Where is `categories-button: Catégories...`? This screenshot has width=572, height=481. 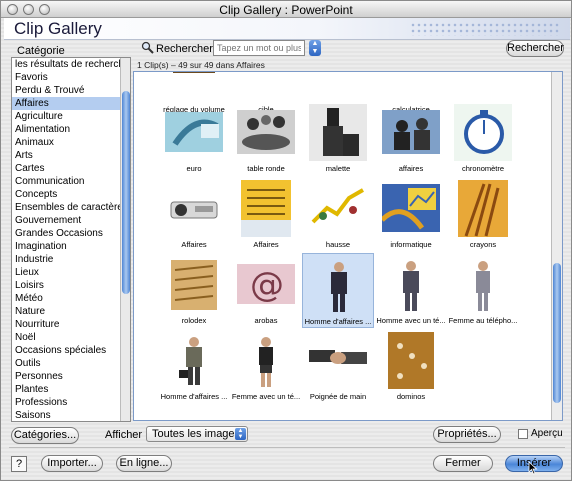 categories-button: Catégories... is located at coordinates (45, 435).